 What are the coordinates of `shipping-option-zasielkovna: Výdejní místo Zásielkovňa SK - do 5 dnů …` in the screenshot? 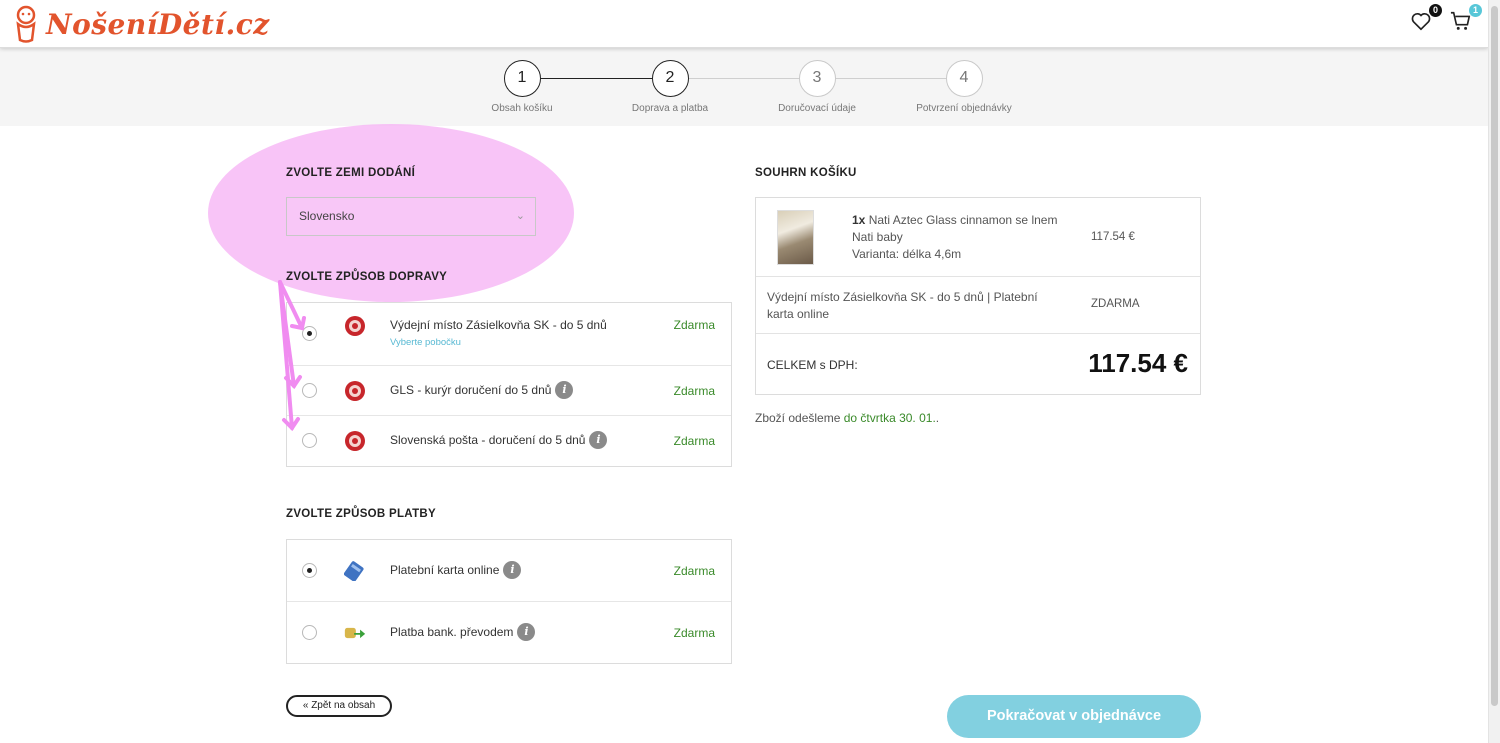 It's located at (509, 334).